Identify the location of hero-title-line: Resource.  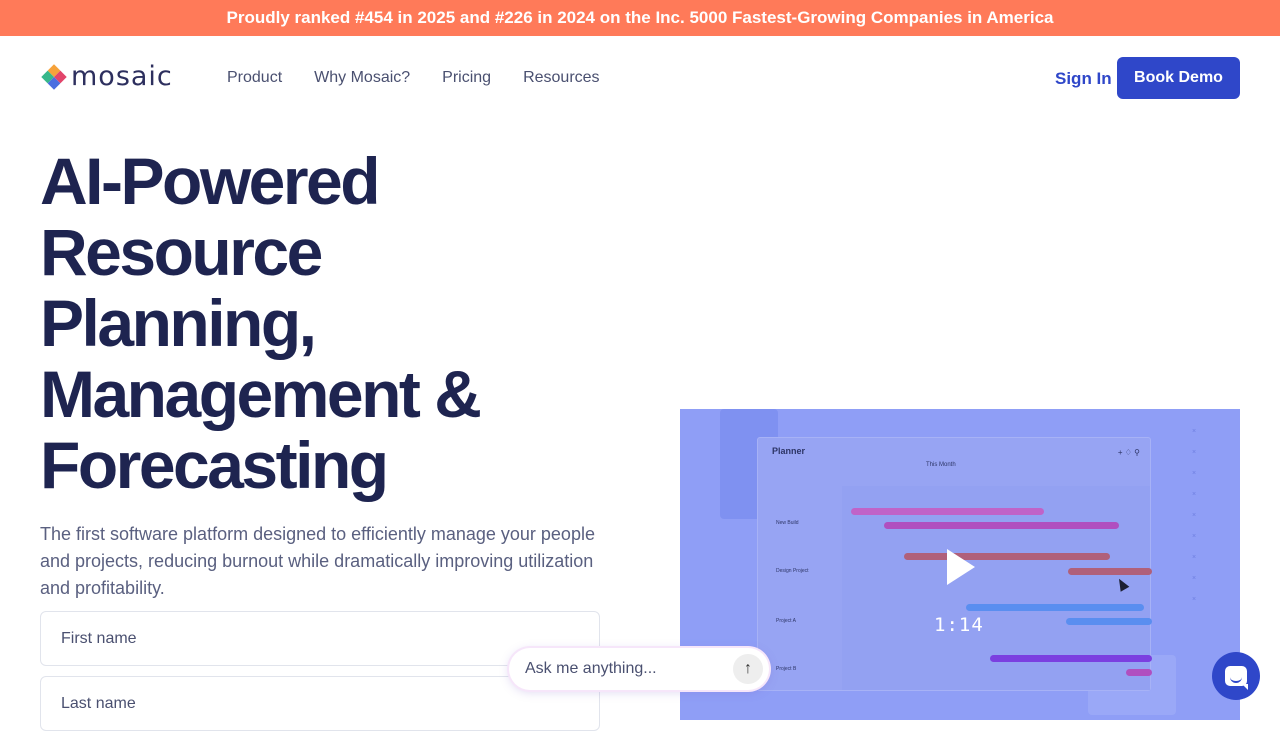
(181, 252).